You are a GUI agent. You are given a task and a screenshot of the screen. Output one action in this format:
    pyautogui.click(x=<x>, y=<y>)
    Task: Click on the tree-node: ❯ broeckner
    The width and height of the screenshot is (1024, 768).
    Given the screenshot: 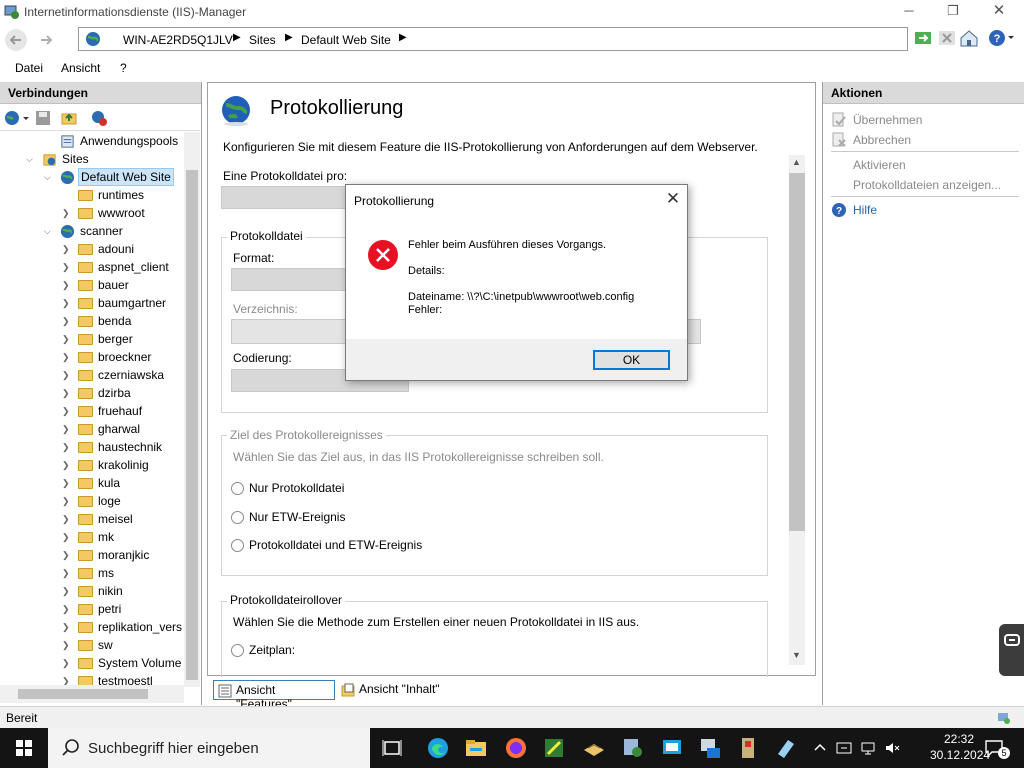 What is the action you would take?
    pyautogui.click(x=92, y=357)
    